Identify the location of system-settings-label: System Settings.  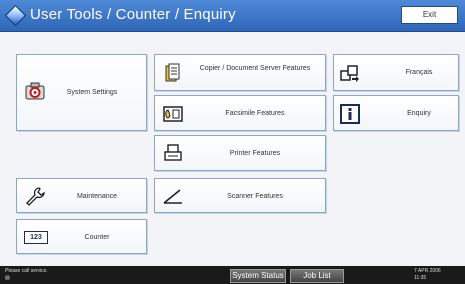
(92, 92).